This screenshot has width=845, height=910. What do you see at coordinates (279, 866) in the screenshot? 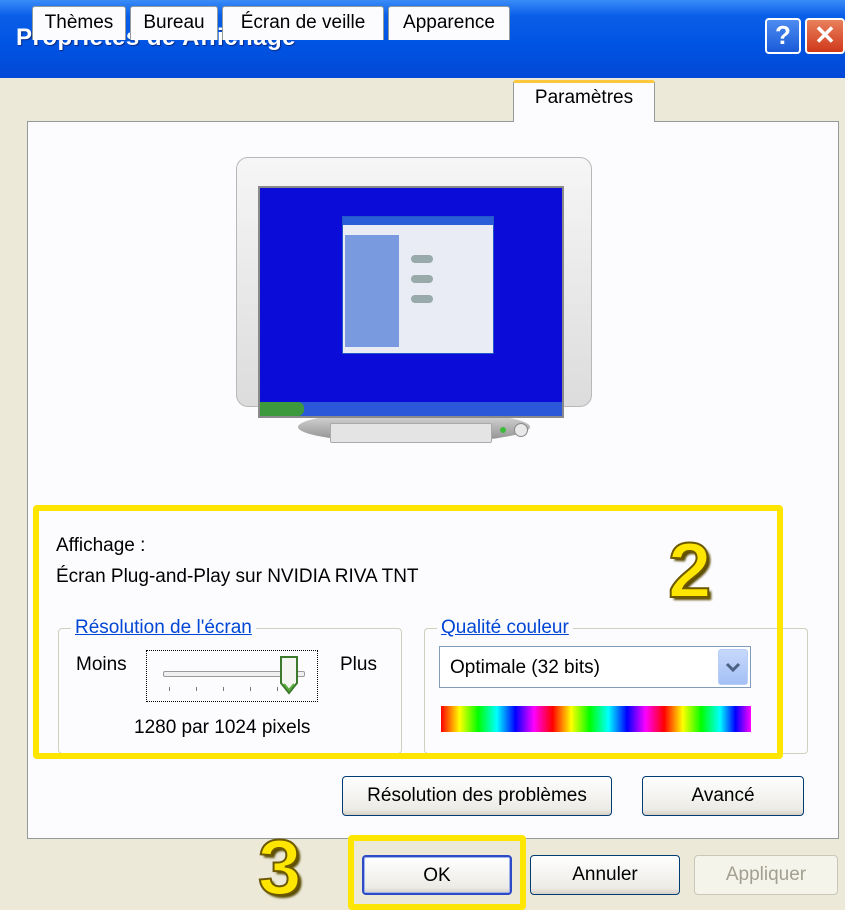
I see `step-3-number: 3` at bounding box center [279, 866].